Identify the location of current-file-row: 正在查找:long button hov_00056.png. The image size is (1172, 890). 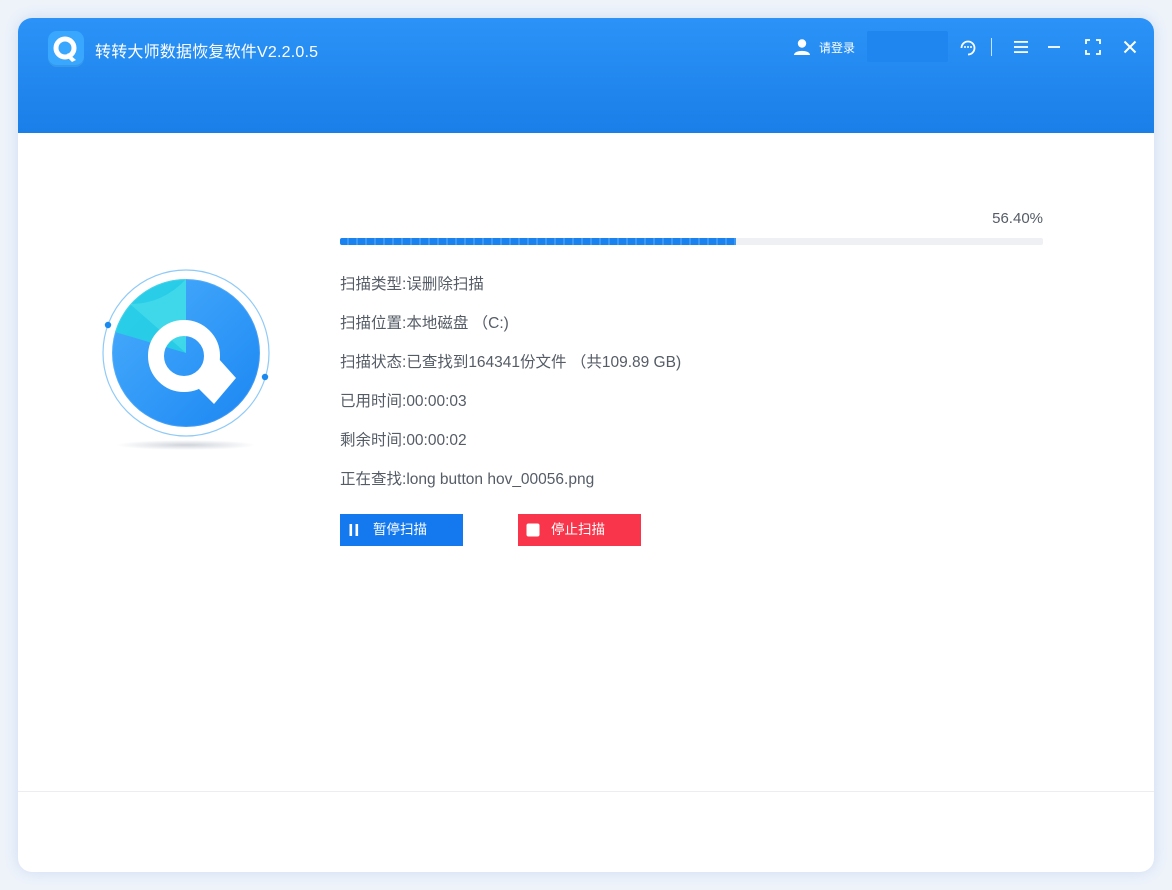
(467, 480).